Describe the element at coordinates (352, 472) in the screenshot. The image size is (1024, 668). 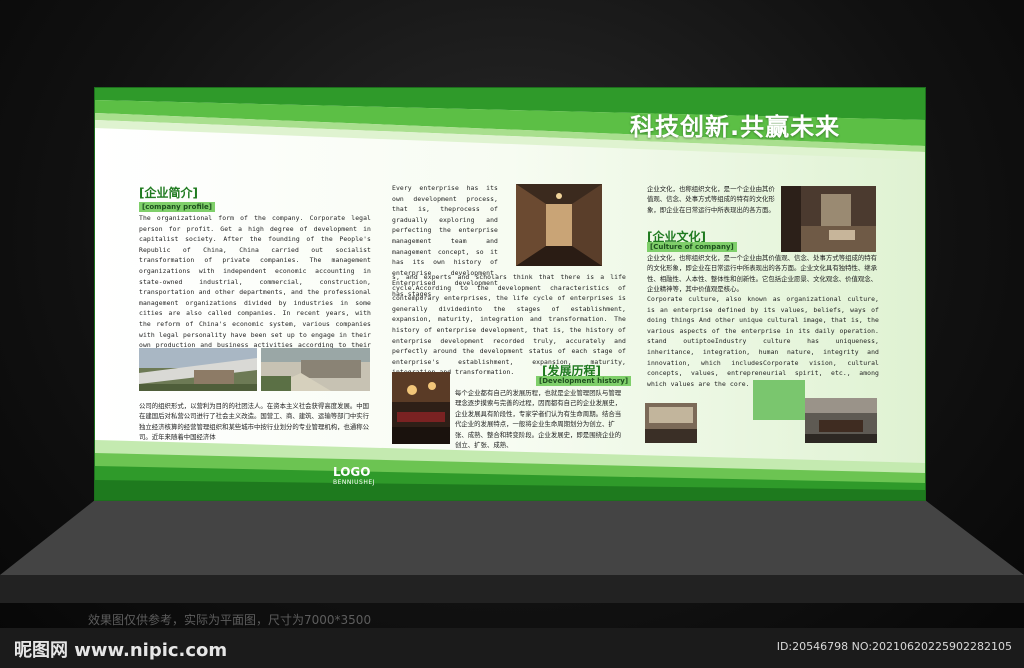
I see `logo-text: LOGO` at that location.